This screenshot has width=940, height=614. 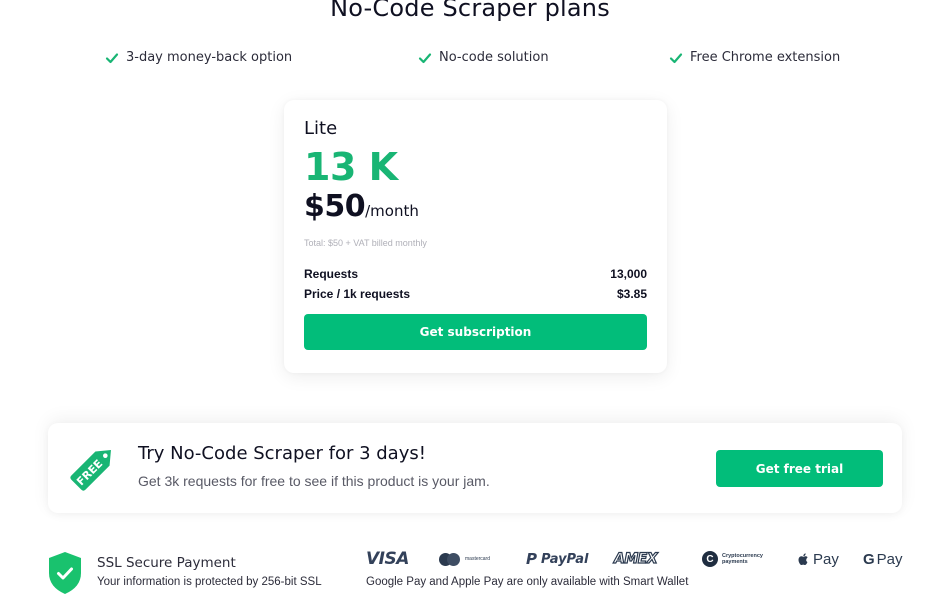 I want to click on plan-request-amount: 13 K, so click(x=351, y=167).